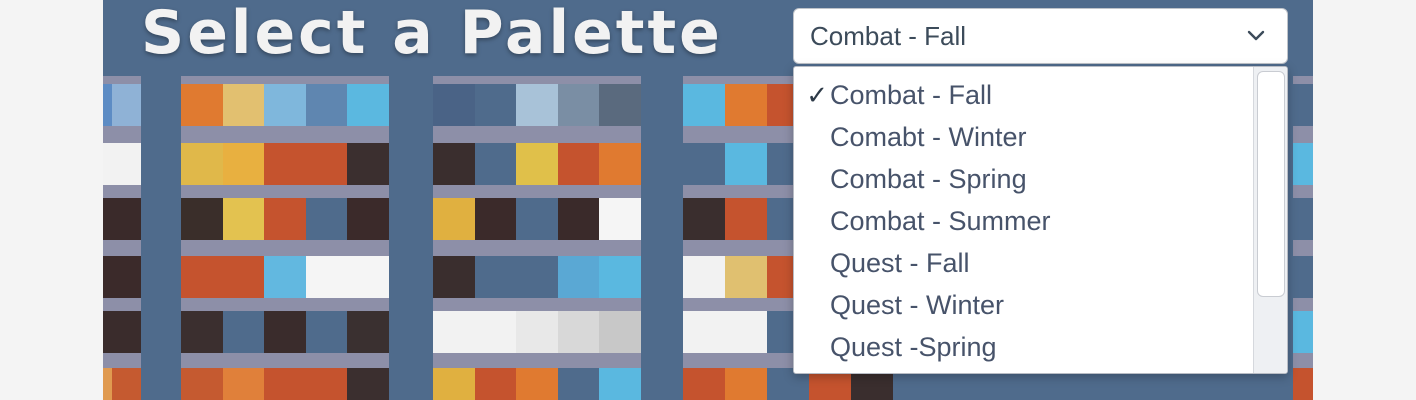 This screenshot has height=400, width=1416. I want to click on dropdown-option-label: Quest - Winter, so click(917, 304).